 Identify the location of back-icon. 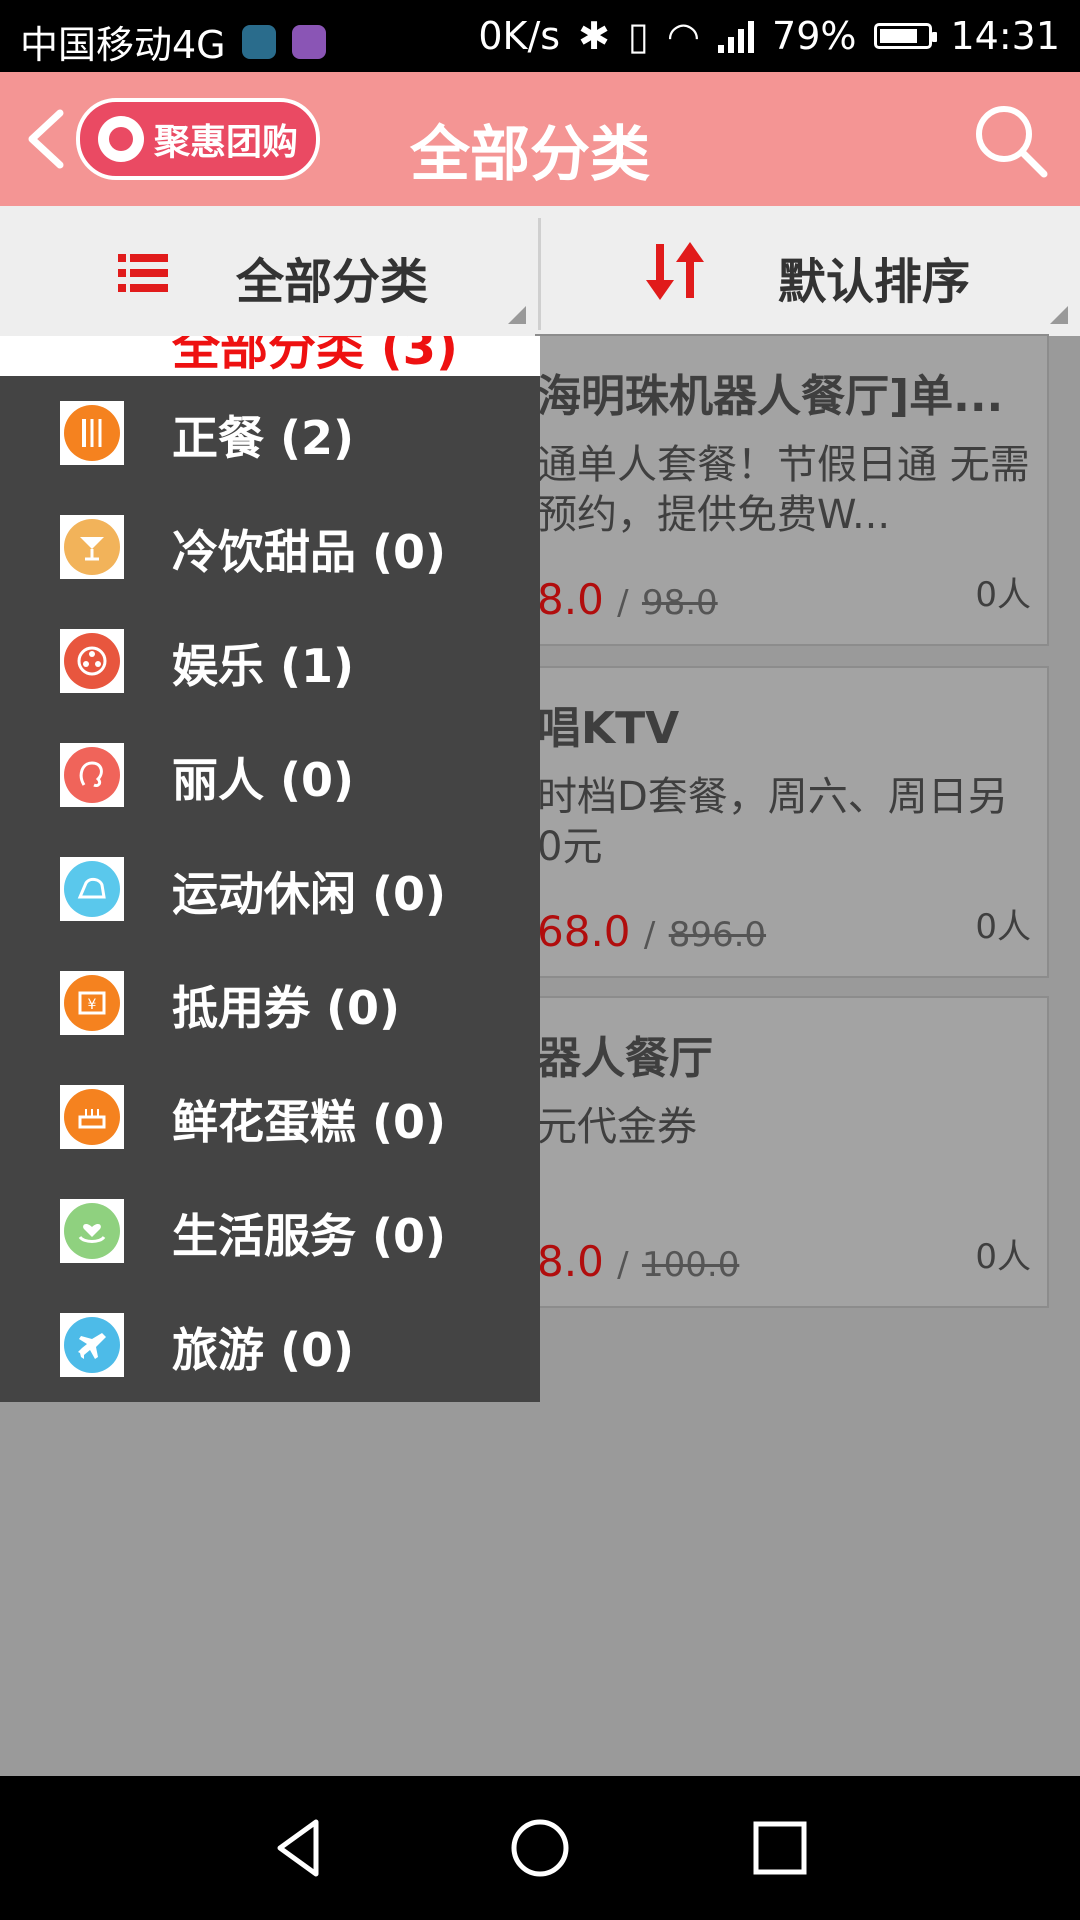
(47, 139).